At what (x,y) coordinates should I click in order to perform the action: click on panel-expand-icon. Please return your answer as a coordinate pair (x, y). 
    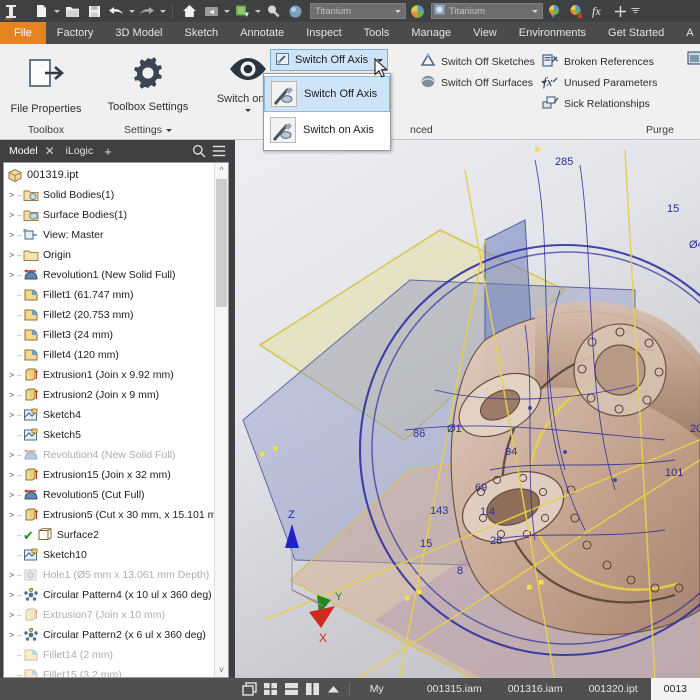
    Looking at the image, I should click on (168, 130).